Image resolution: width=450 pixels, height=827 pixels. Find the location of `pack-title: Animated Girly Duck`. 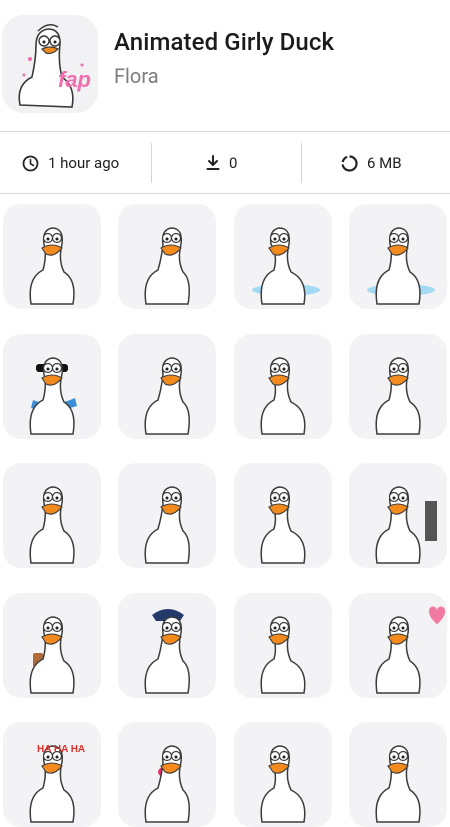

pack-title: Animated Girly Duck is located at coordinates (224, 42).